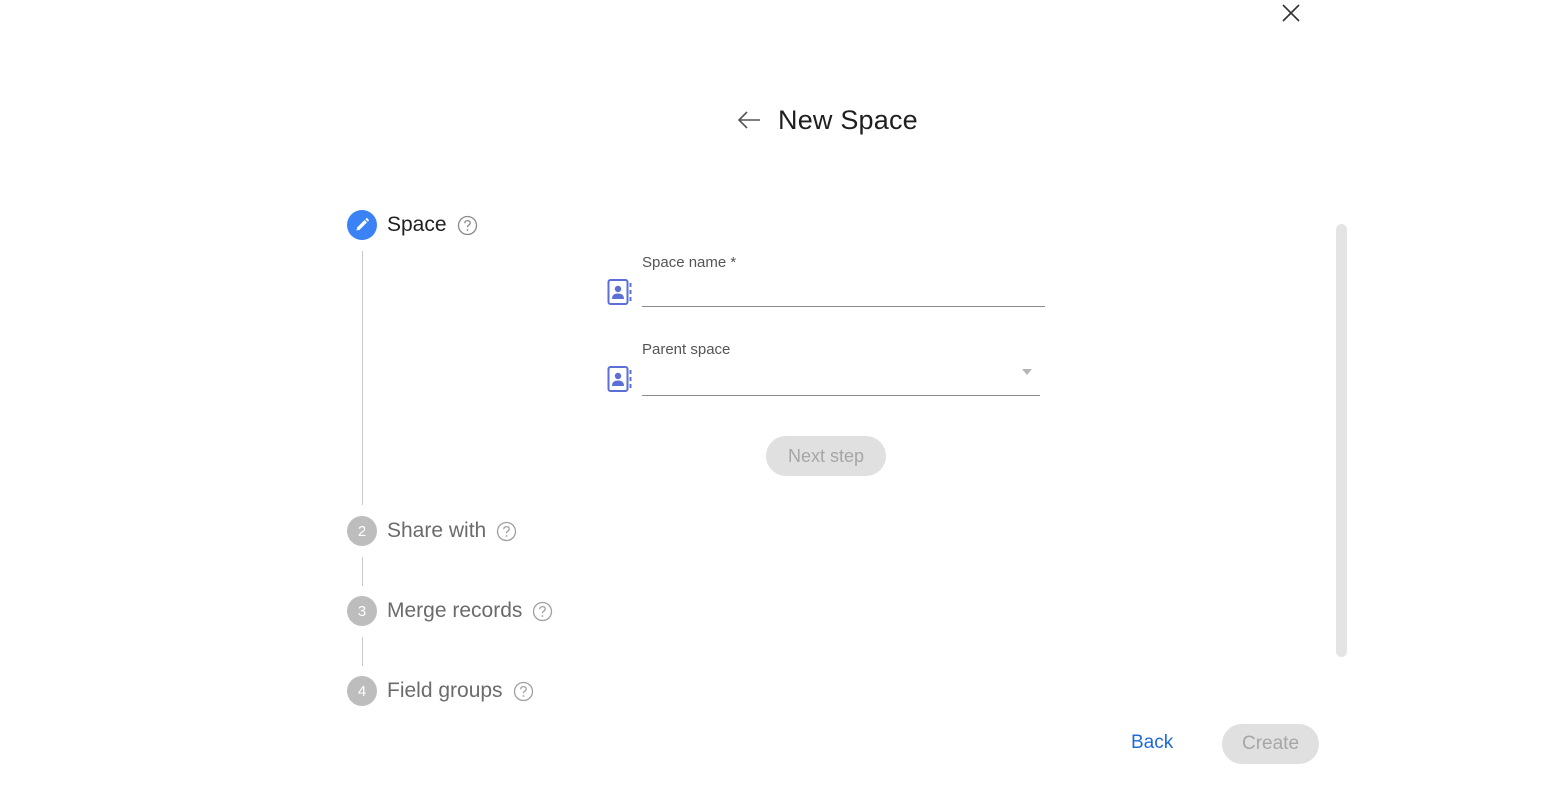  I want to click on step-merge-records: 3 Merge records, so click(450, 611).